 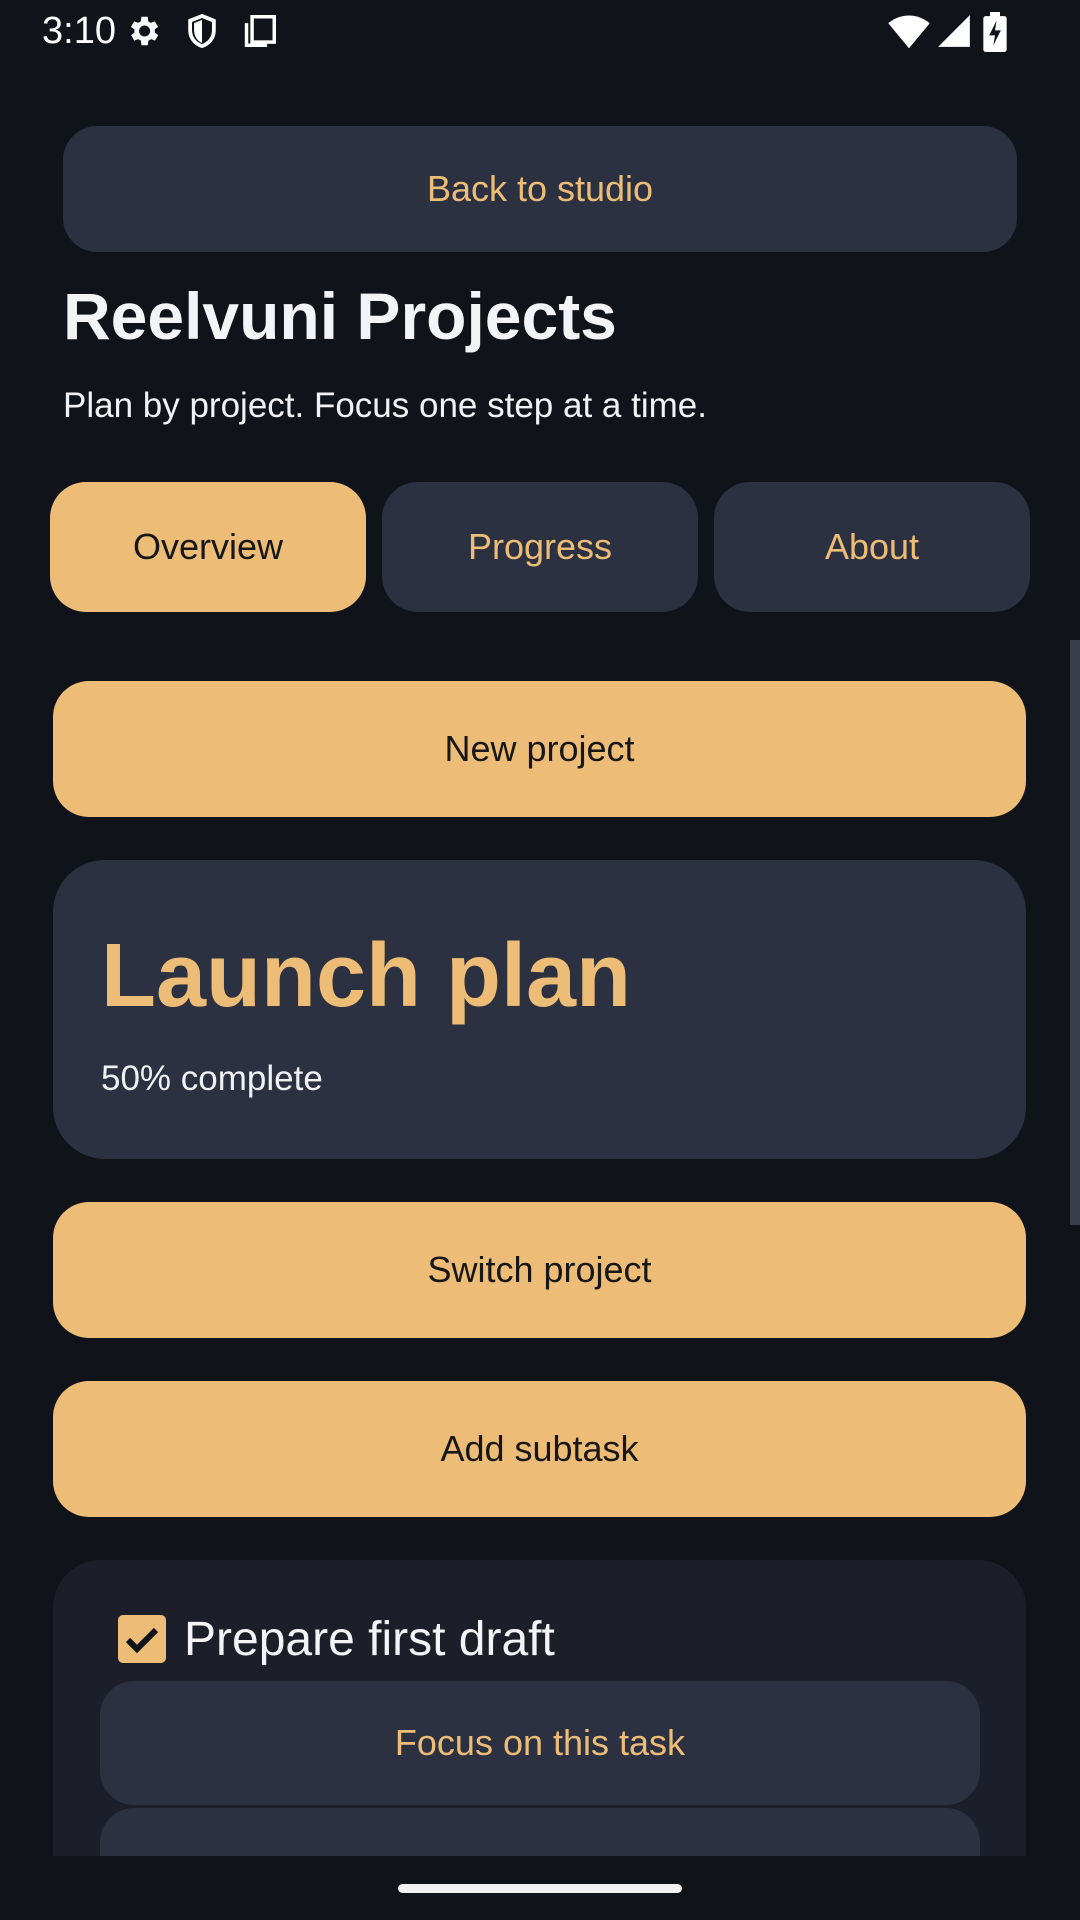 What do you see at coordinates (202, 33) in the screenshot?
I see `shield-icon` at bounding box center [202, 33].